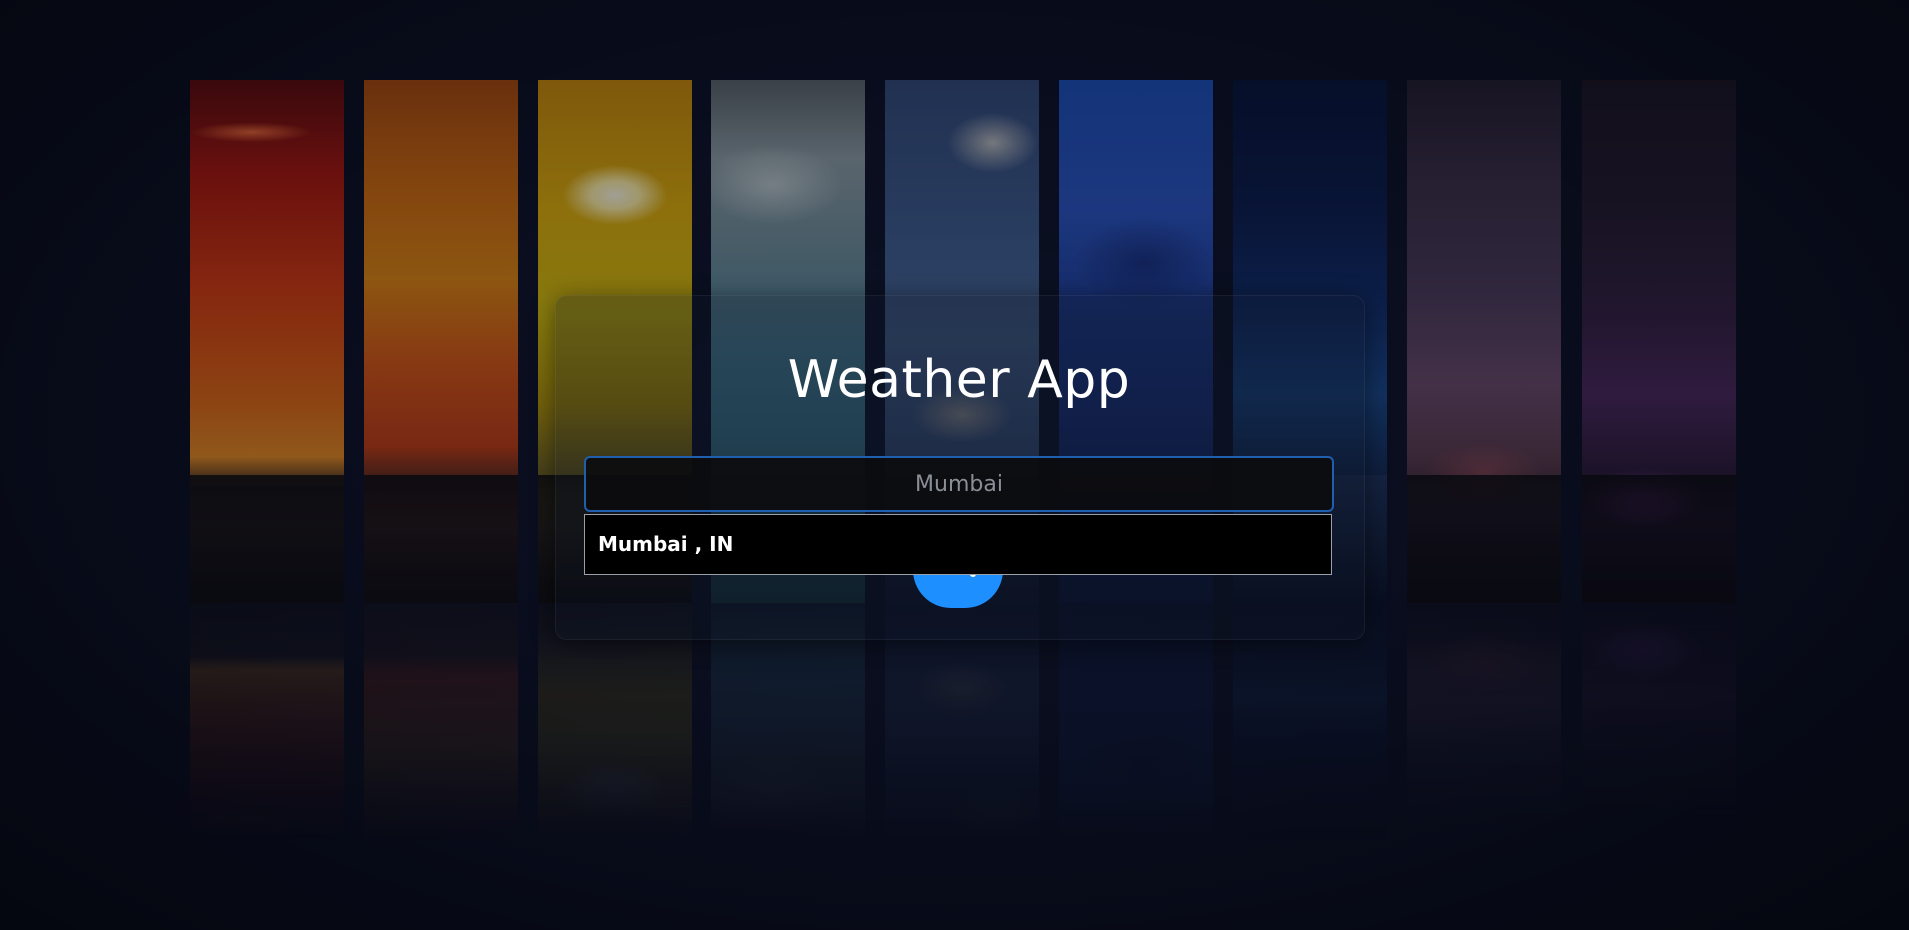 The image size is (1909, 930). What do you see at coordinates (1484, 341) in the screenshot?
I see `background-panel-dusk-purple` at bounding box center [1484, 341].